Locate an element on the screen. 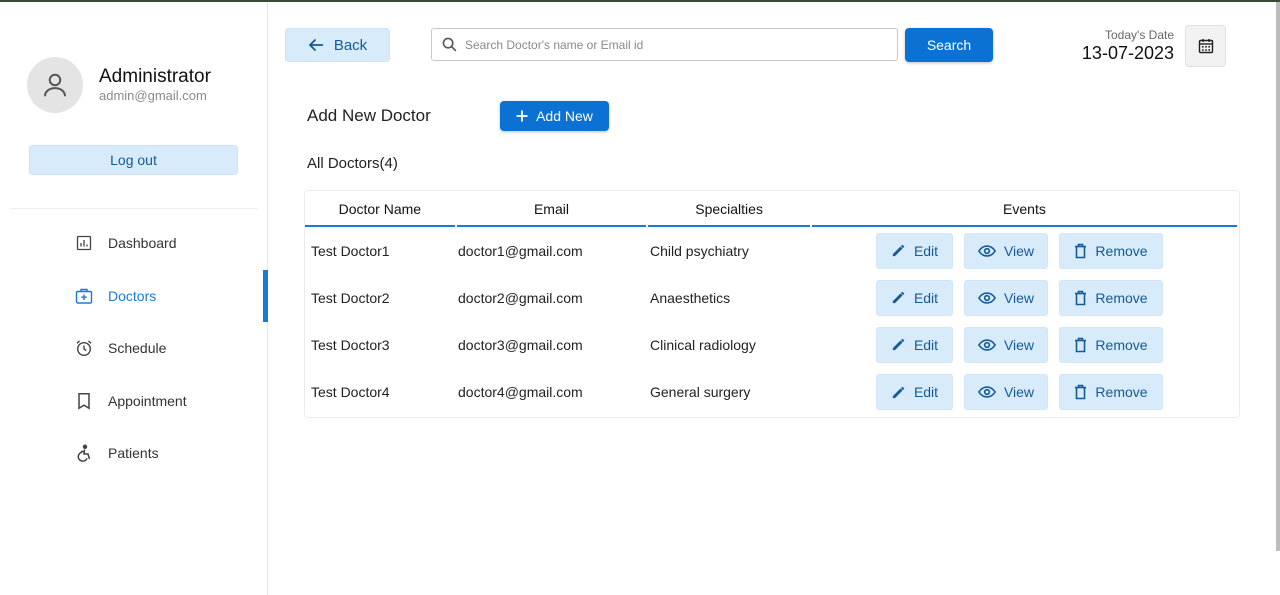 This screenshot has width=1280, height=595. sidebar-item-appointment: Appointment is located at coordinates (134, 401).